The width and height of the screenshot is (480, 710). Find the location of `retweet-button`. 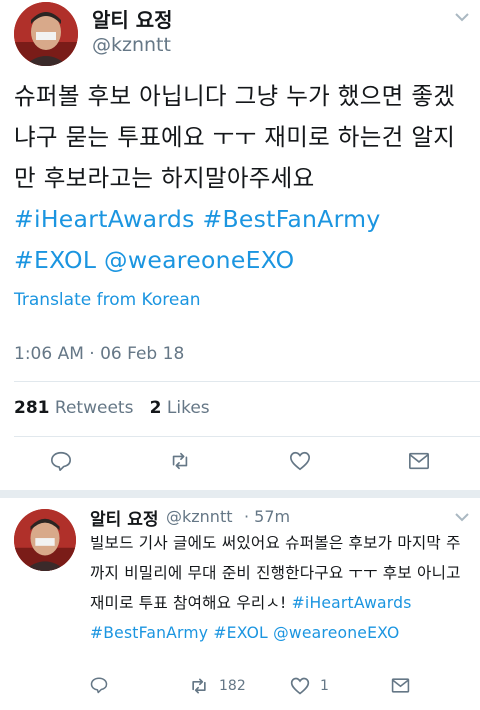

retweet-button is located at coordinates (180, 461).